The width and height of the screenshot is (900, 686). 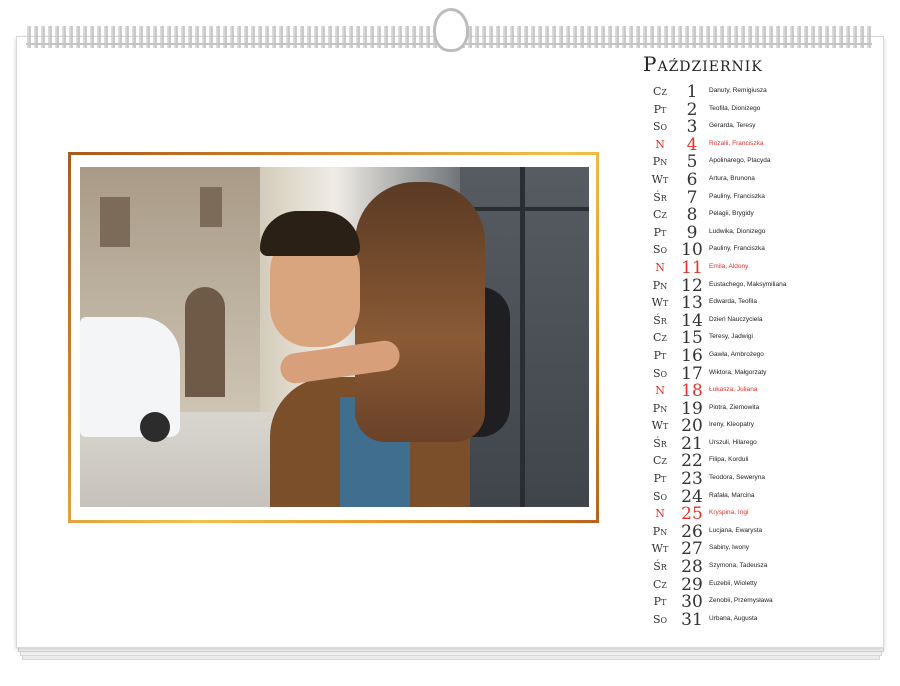 I want to click on day-row: So 31 Urbana, Augusta, so click(x=761, y=619).